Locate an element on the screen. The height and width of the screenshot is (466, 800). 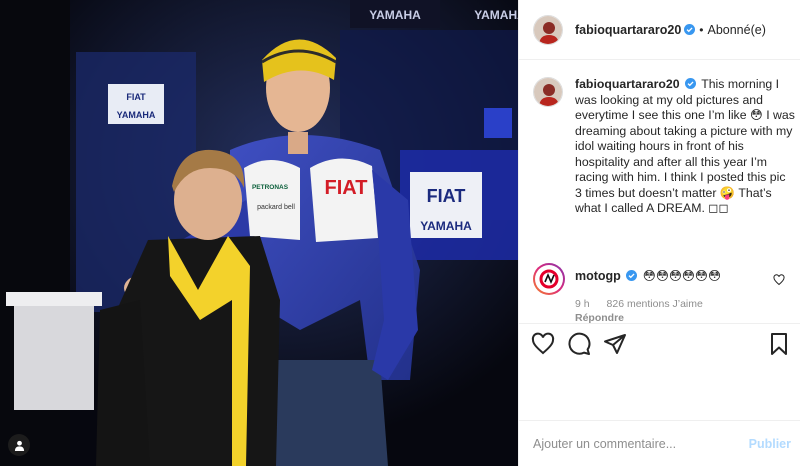
author-avatar-image is located at coordinates (548, 29).